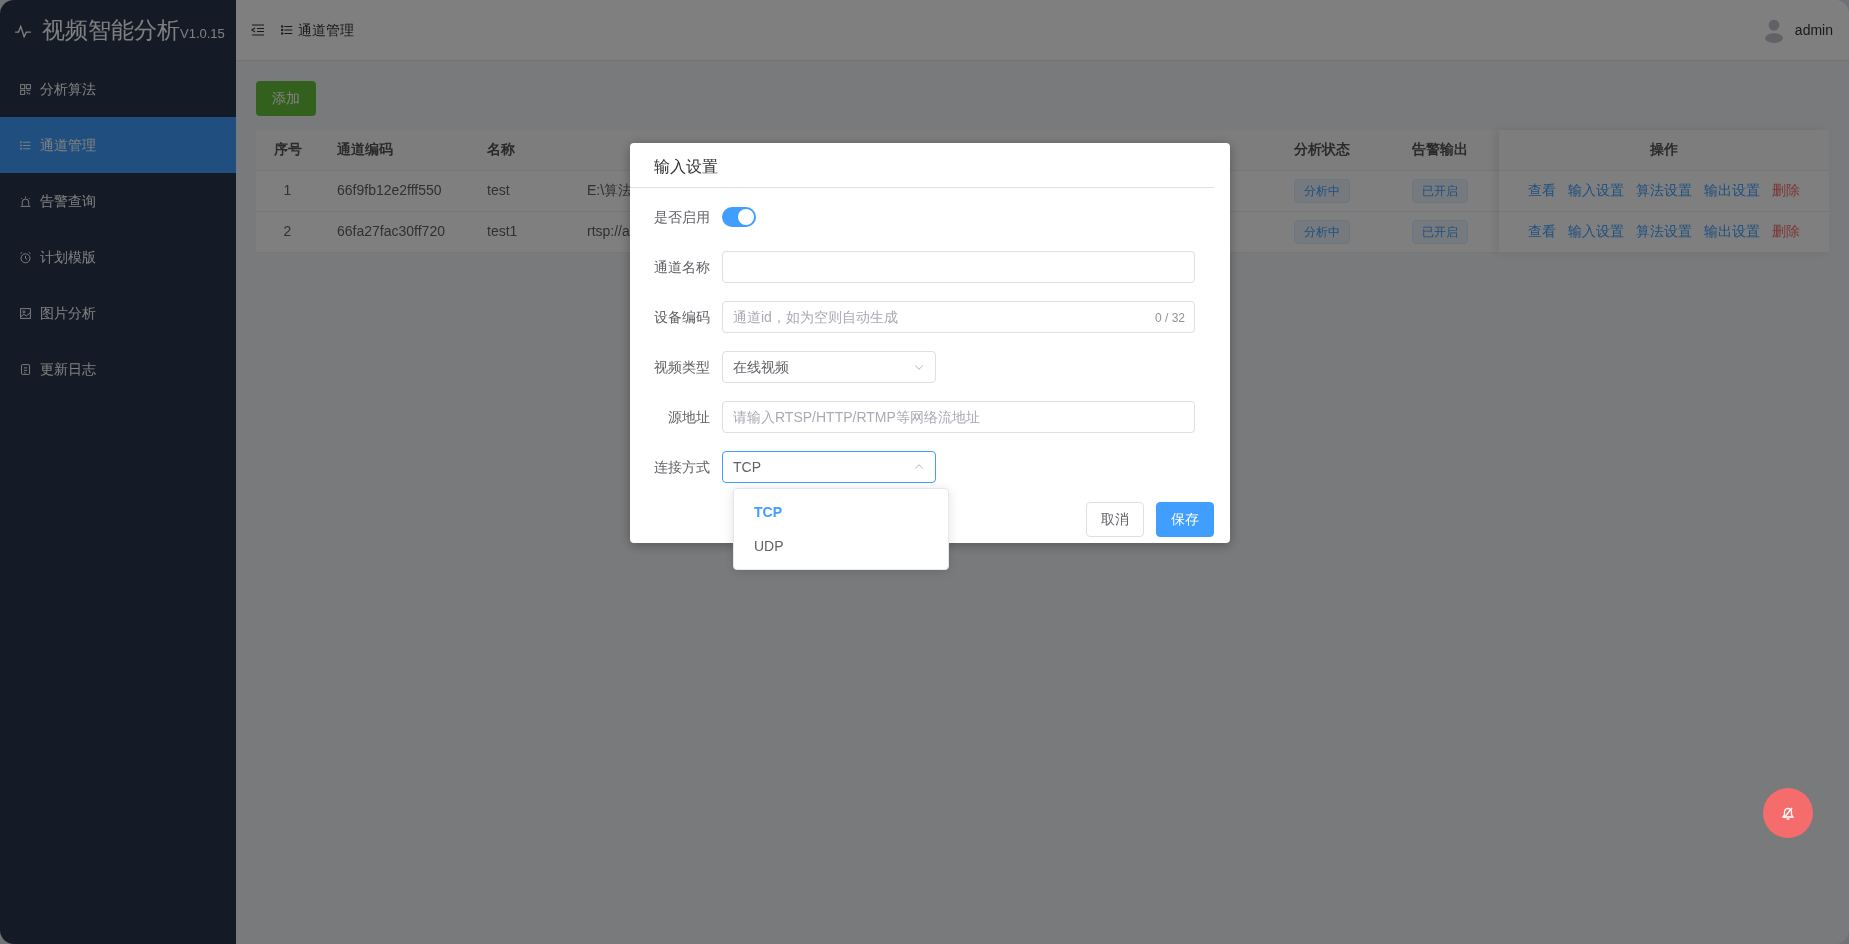 The width and height of the screenshot is (1849, 944). Describe the element at coordinates (1169, 318) in the screenshot. I see `char-counter: 0 / 32` at that location.